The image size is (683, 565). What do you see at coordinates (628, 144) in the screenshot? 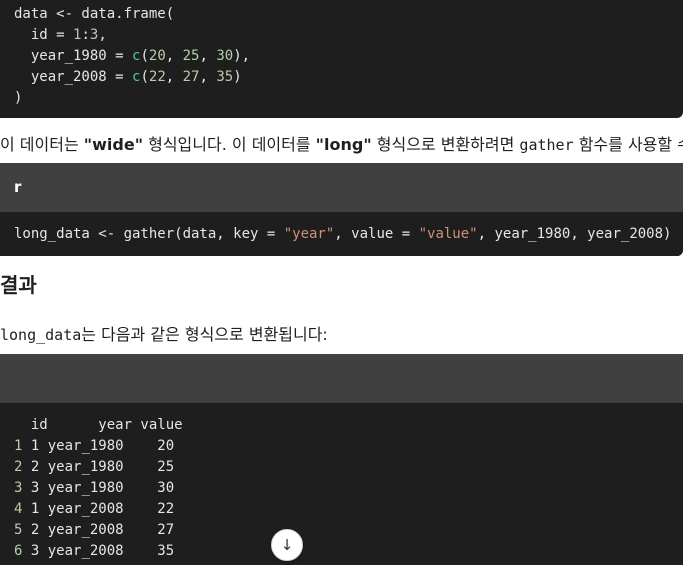
I see `paragraph-text: 함수를 사용할 수` at bounding box center [628, 144].